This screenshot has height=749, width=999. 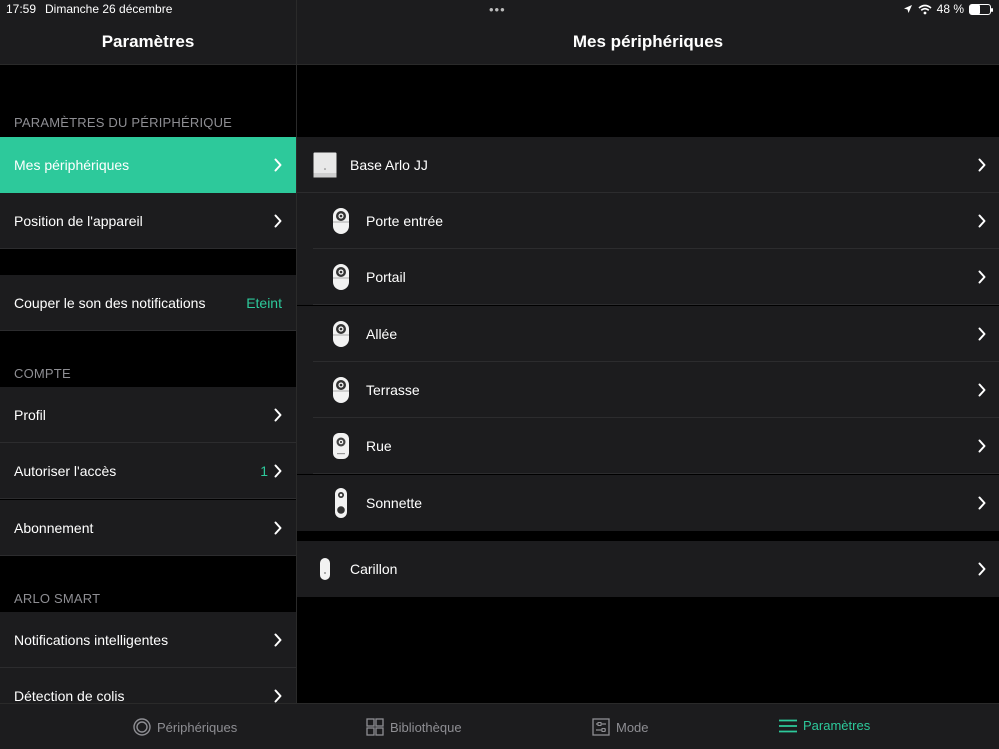 I want to click on device-name: Porte entrée, so click(x=405, y=221).